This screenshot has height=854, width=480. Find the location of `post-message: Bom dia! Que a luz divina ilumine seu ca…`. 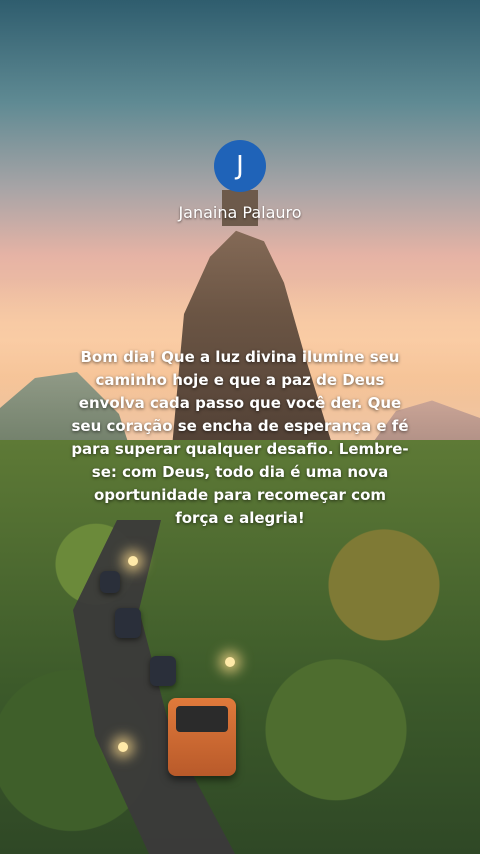

post-message: Bom dia! Que a luz divina ilumine seu ca… is located at coordinates (240, 437).